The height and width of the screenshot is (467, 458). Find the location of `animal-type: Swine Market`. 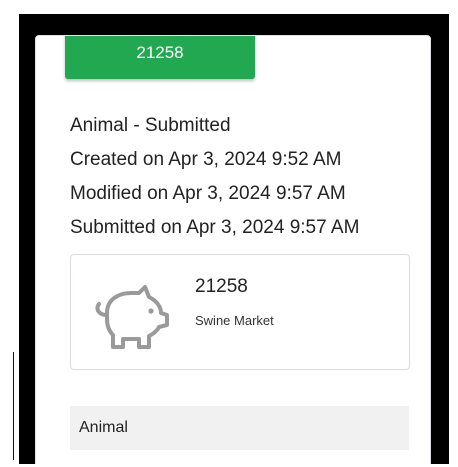

animal-type: Swine Market is located at coordinates (234, 320).